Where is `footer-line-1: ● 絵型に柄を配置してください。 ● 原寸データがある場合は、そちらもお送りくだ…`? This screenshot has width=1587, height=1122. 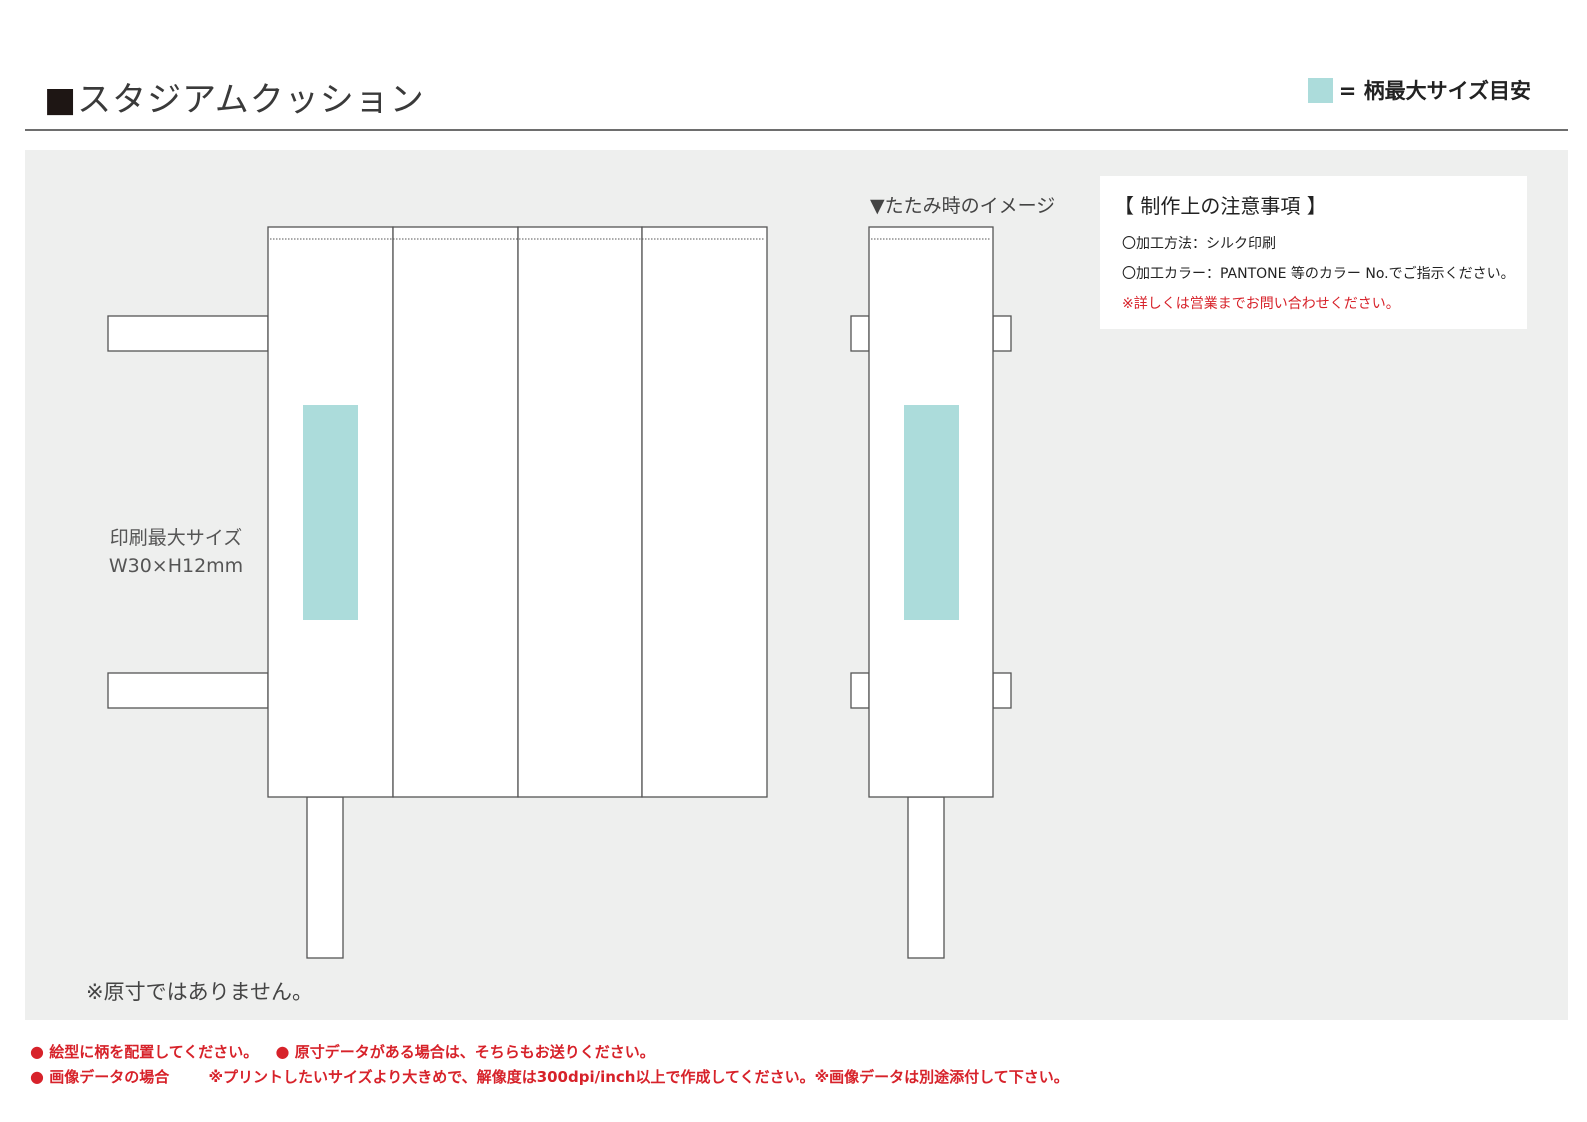 footer-line-1: ● 絵型に柄を配置してください。 ● 原寸データがある場合は、そちらもお送りくだ… is located at coordinates (342, 1051).